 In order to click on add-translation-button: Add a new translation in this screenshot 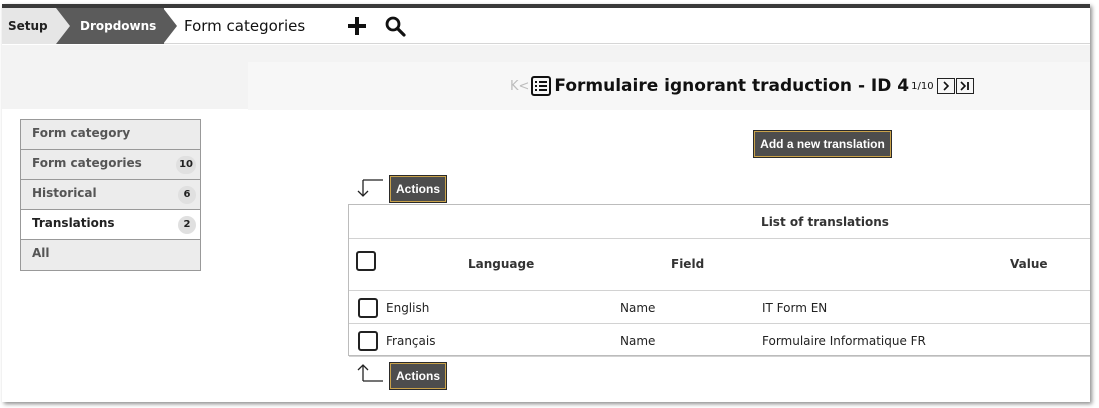, I will do `click(822, 144)`.